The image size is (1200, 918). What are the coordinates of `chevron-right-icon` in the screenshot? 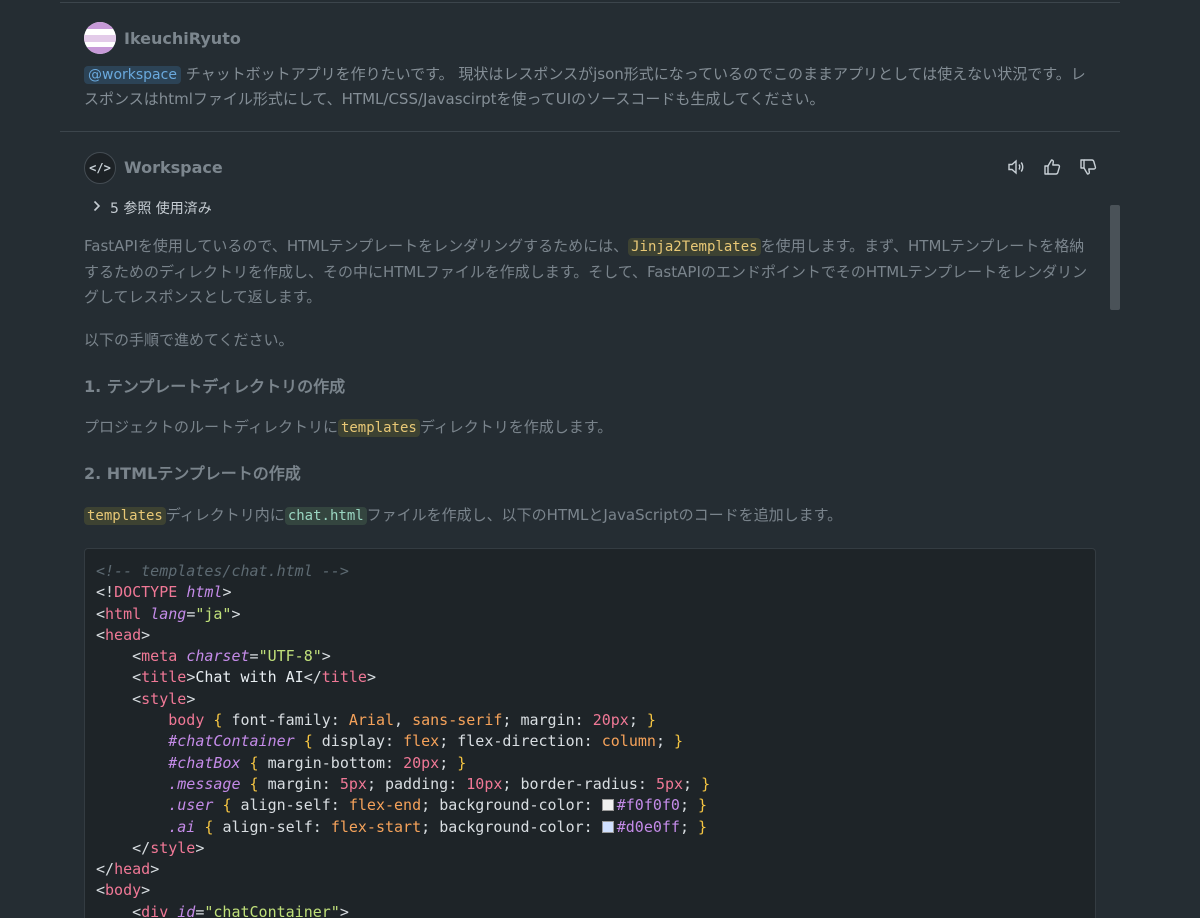 It's located at (97, 208).